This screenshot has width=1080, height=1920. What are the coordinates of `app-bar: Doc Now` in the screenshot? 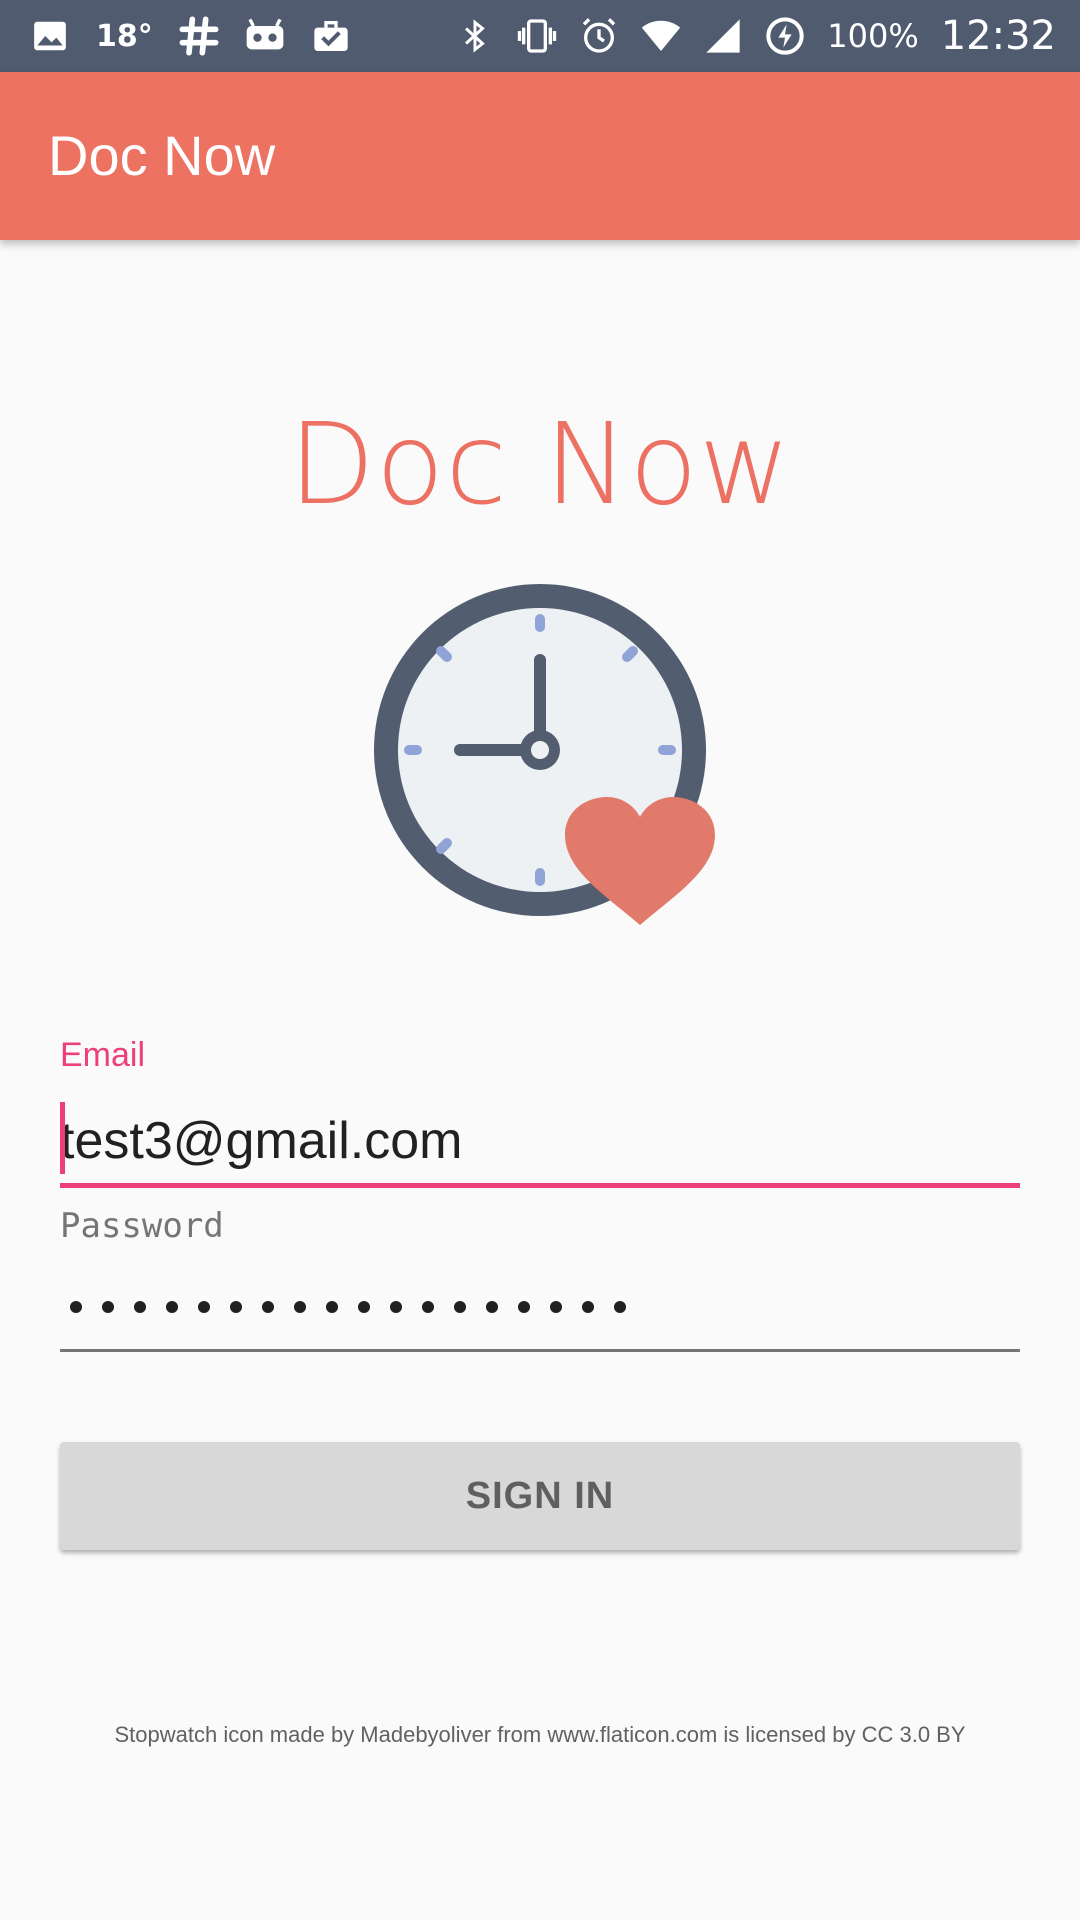 It's located at (540, 156).